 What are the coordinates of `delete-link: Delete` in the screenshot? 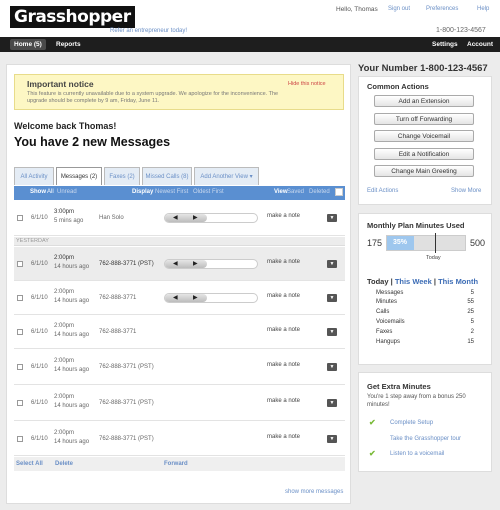 It's located at (64, 464).